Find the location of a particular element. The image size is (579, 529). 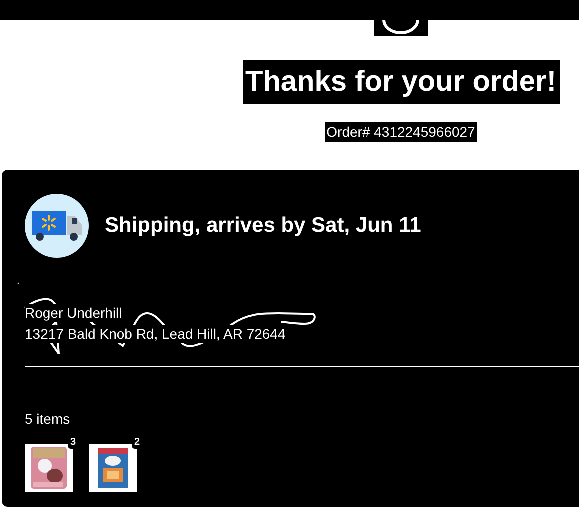

quantity-badge: 2 is located at coordinates (137, 443).